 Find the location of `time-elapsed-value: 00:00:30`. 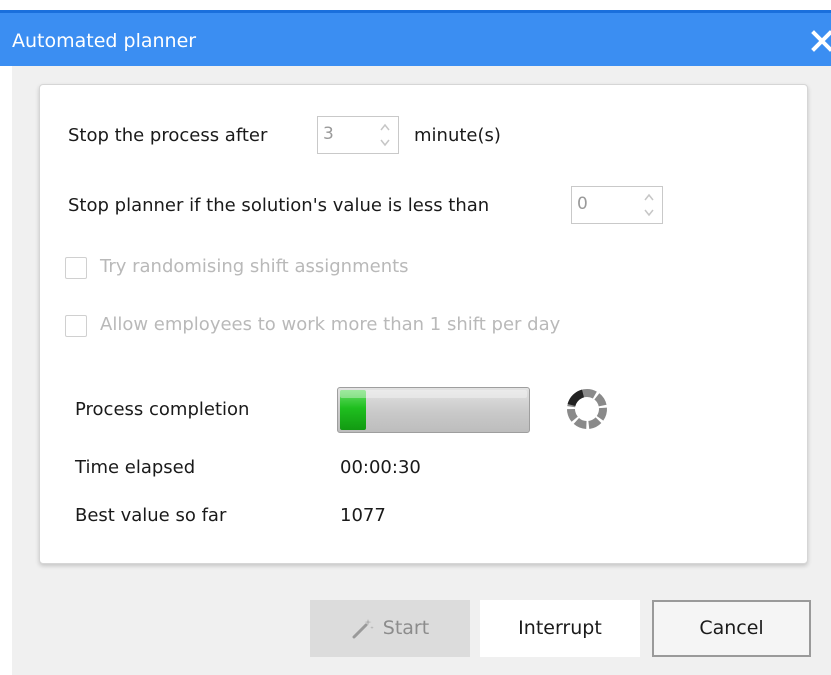

time-elapsed-value: 00:00:30 is located at coordinates (380, 467).